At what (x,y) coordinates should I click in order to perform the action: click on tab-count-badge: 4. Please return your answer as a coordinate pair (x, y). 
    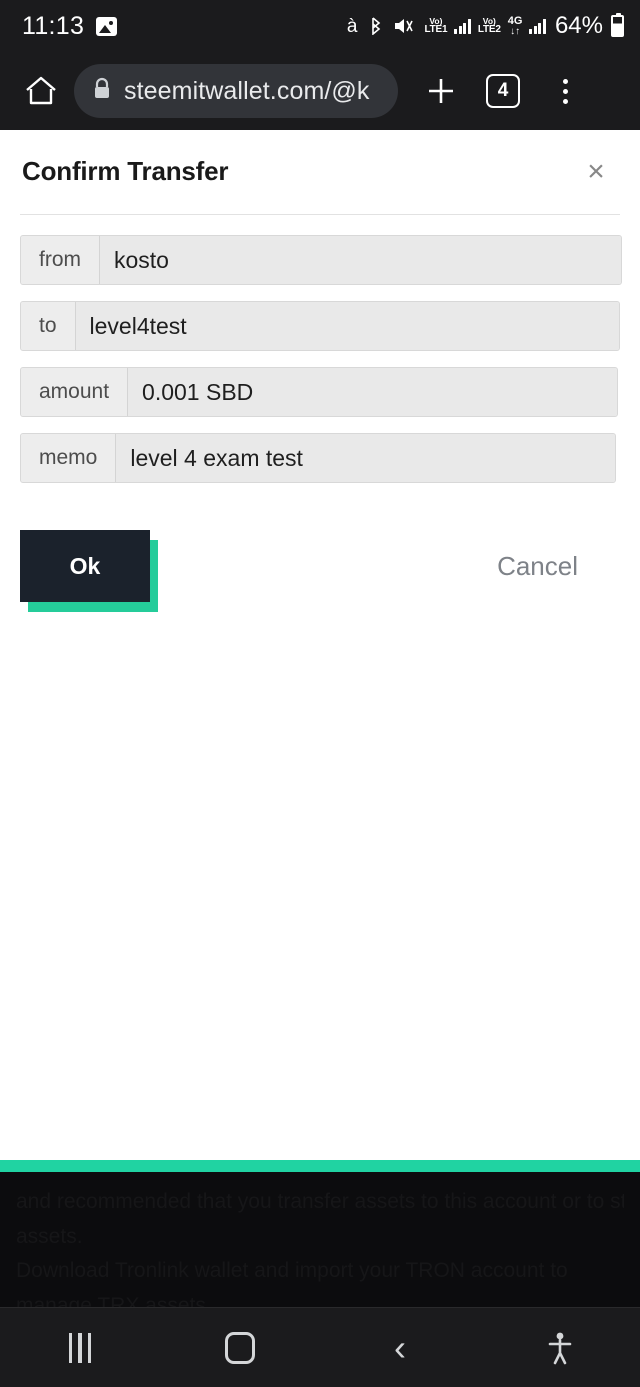
    Looking at the image, I should click on (503, 91).